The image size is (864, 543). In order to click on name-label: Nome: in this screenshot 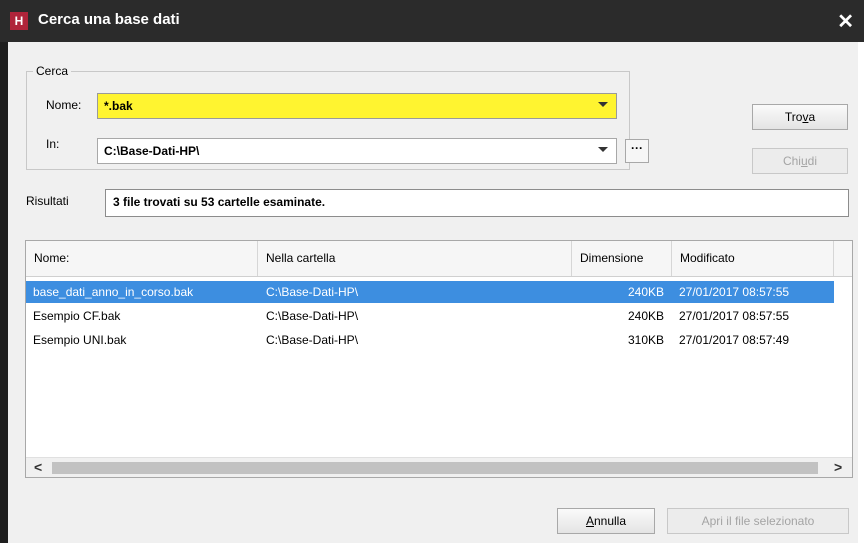, I will do `click(64, 105)`.